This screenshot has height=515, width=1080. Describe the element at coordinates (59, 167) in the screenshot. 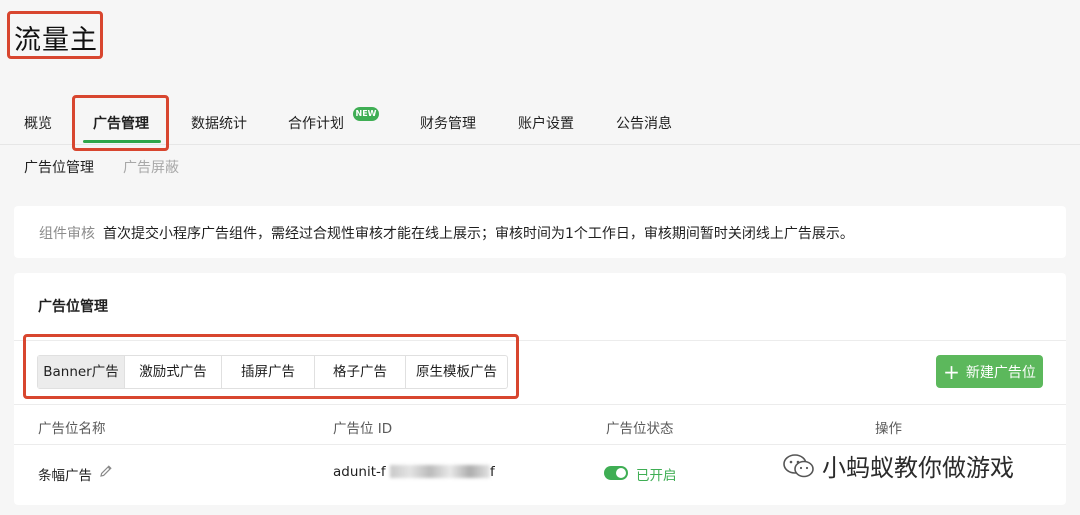

I see `subnav-ad-slot-management: 广告位管理` at that location.